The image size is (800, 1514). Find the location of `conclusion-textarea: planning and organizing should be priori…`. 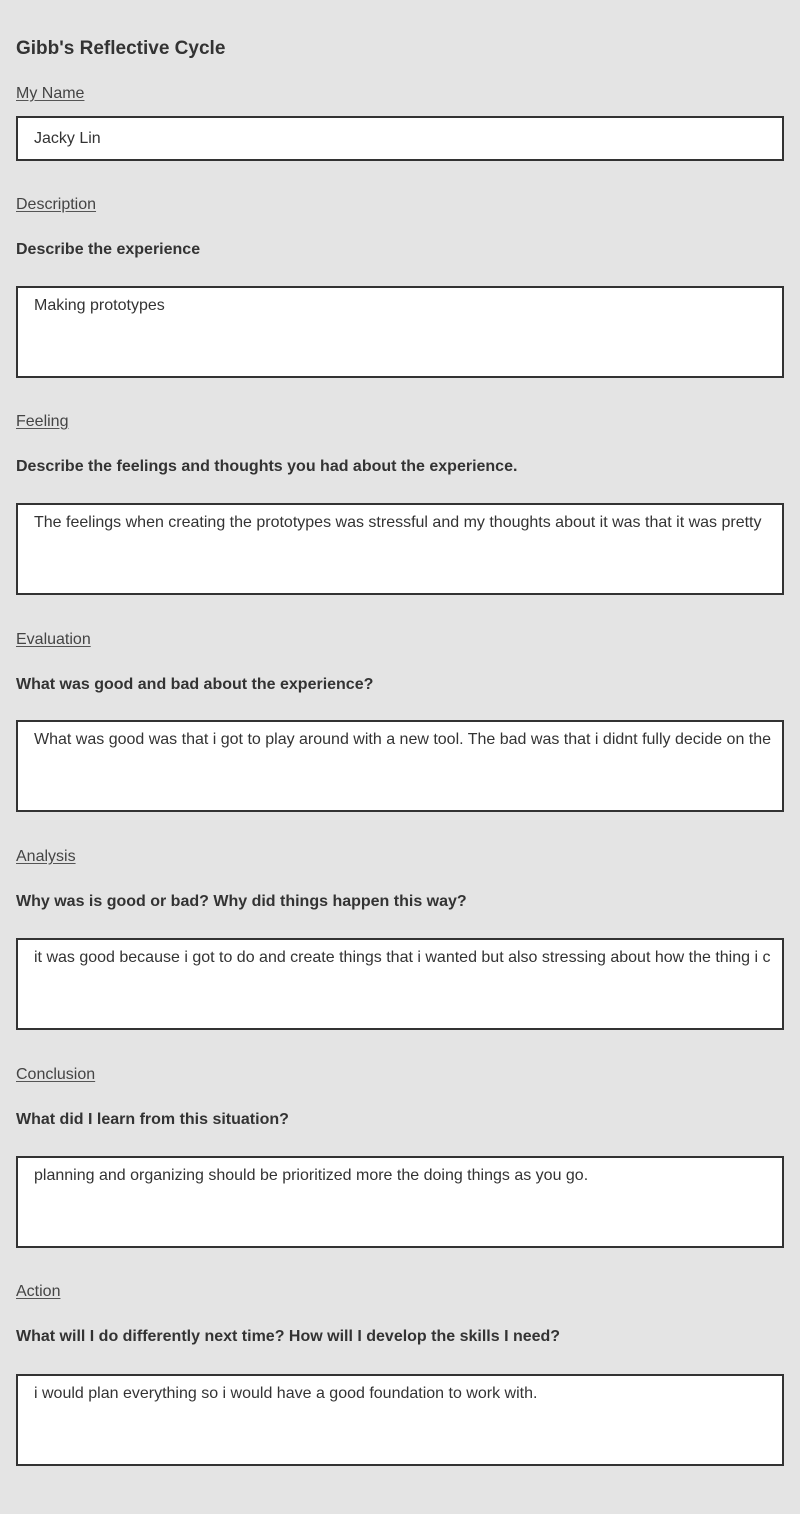

conclusion-textarea: planning and organizing should be priori… is located at coordinates (400, 1202).